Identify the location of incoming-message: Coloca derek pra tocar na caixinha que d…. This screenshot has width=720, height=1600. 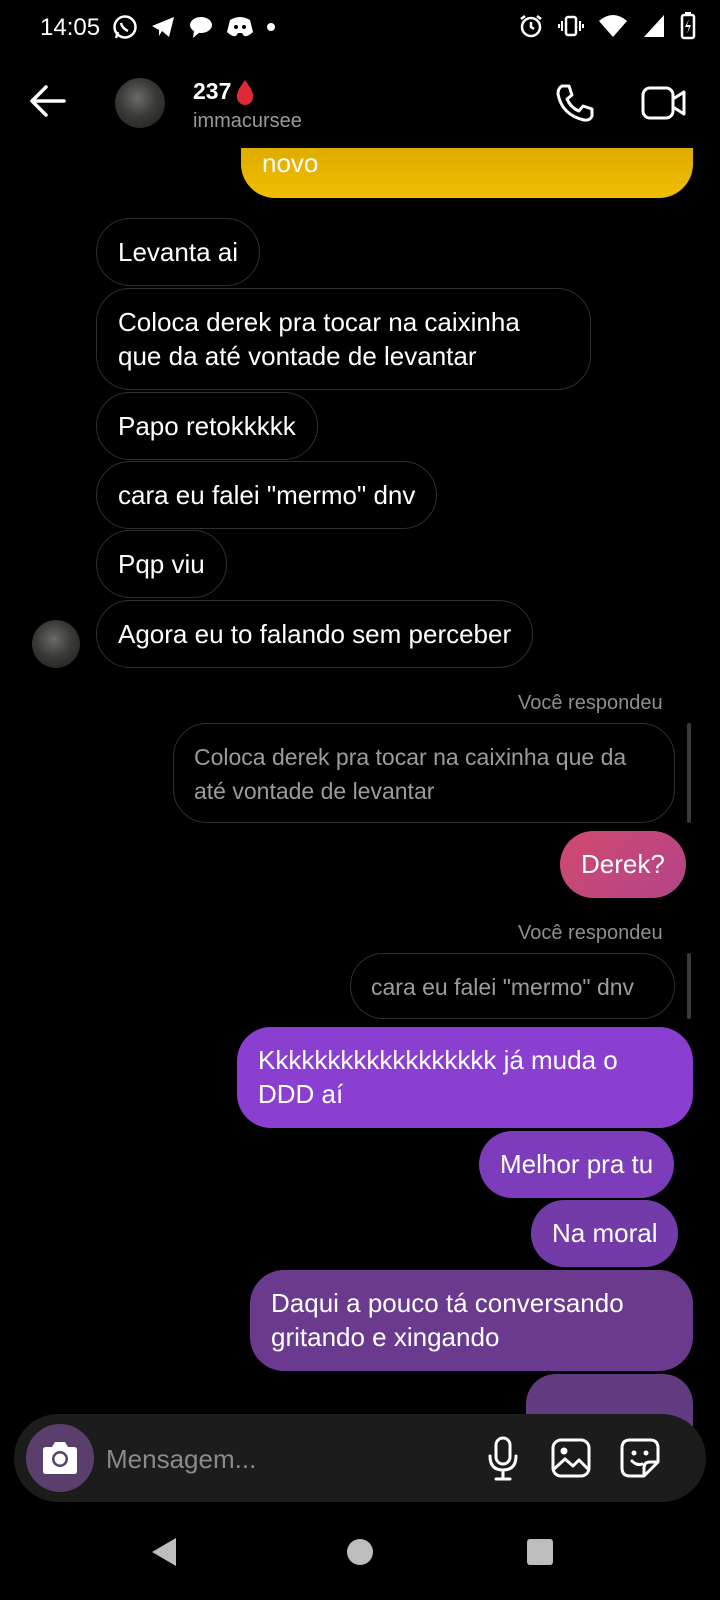
(343, 339).